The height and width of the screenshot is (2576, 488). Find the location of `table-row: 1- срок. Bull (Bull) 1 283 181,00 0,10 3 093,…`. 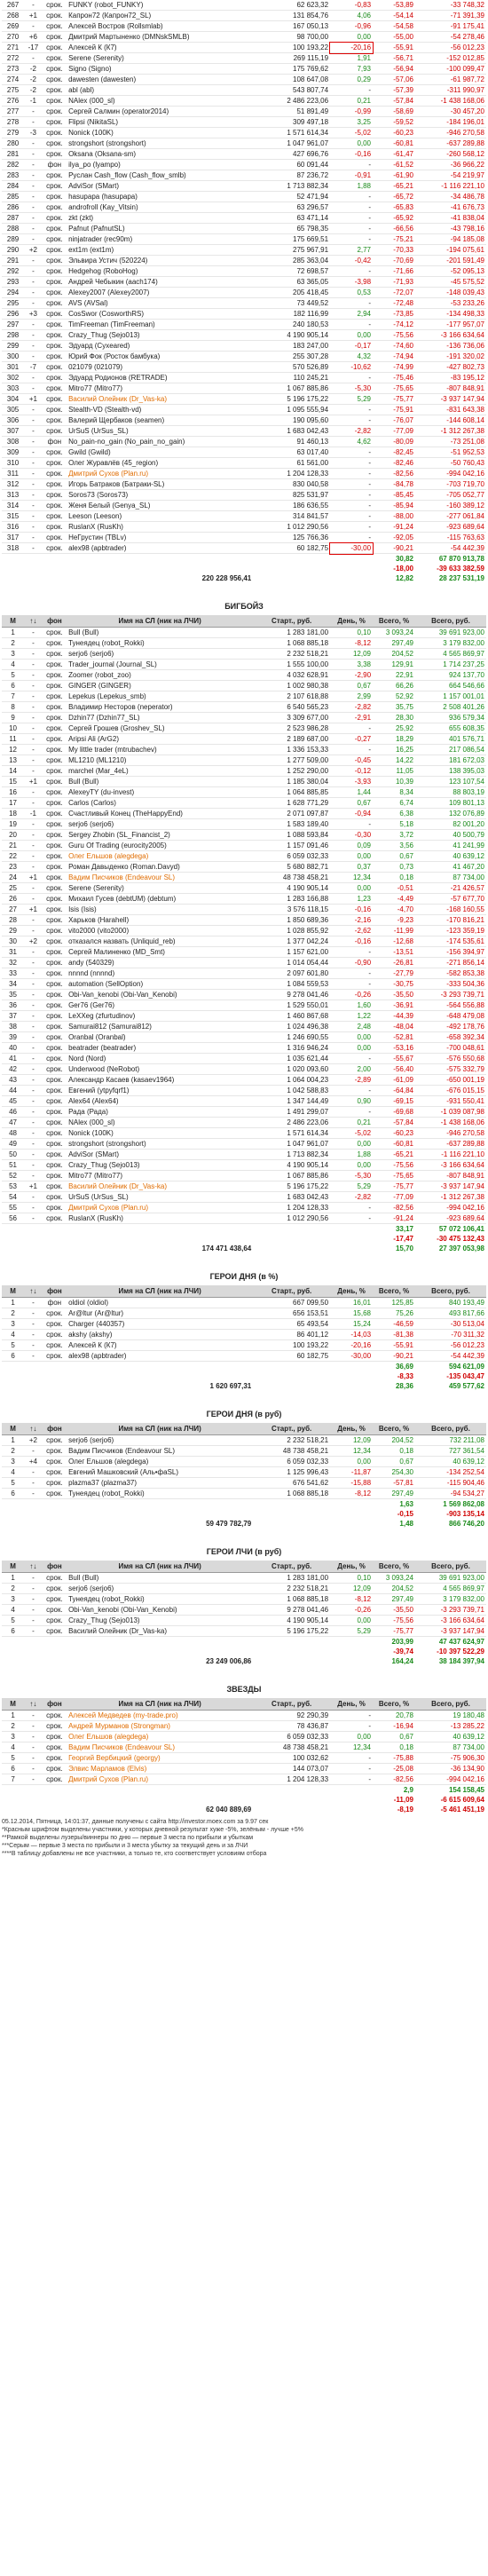

table-row: 1- срок. Bull (Bull) 1 283 181,00 0,10 3 093,… is located at coordinates (244, 632).